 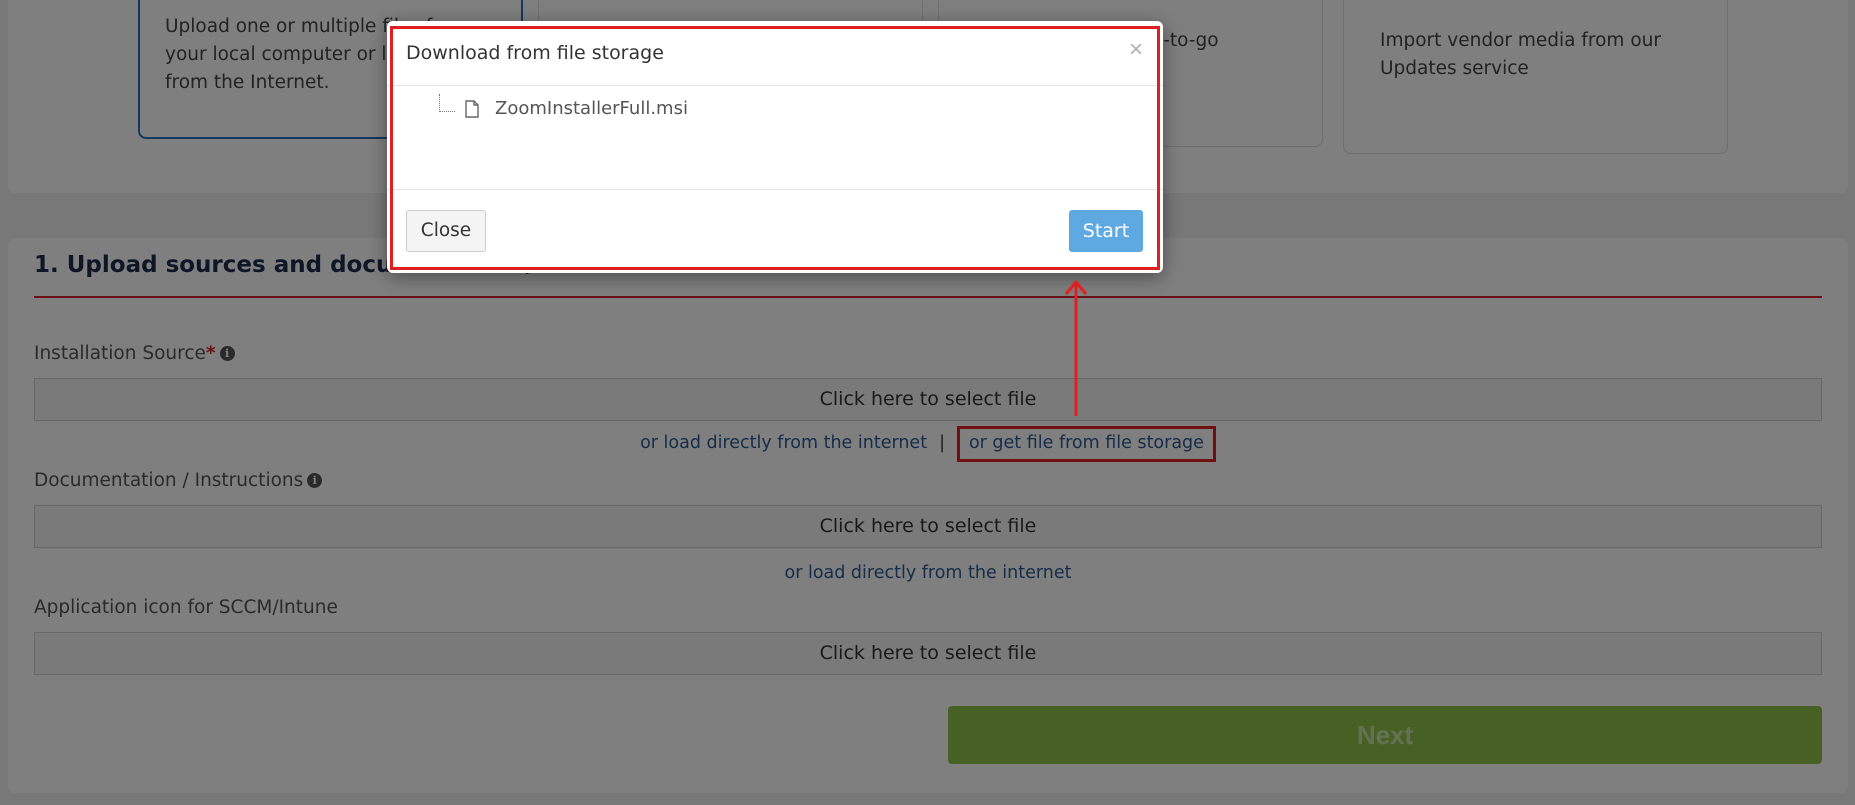 I want to click on file-name: ZoomInstallerFull.msi, so click(x=591, y=108).